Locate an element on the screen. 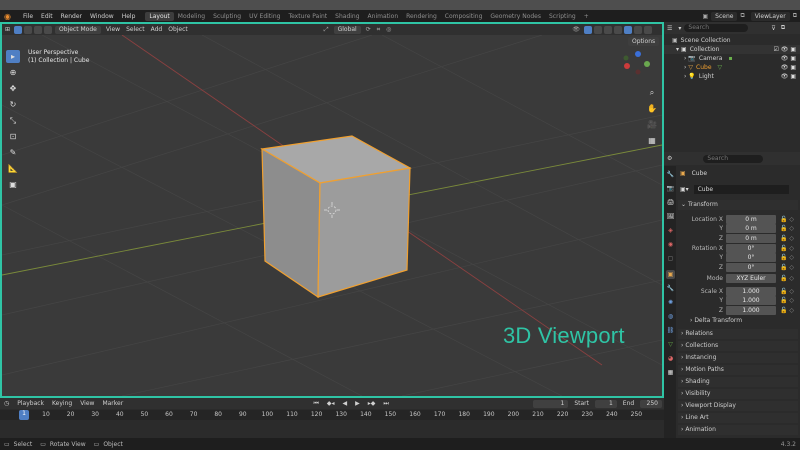 The image size is (800, 450). tool-tab-icon: 🔧 is located at coordinates (670, 174).